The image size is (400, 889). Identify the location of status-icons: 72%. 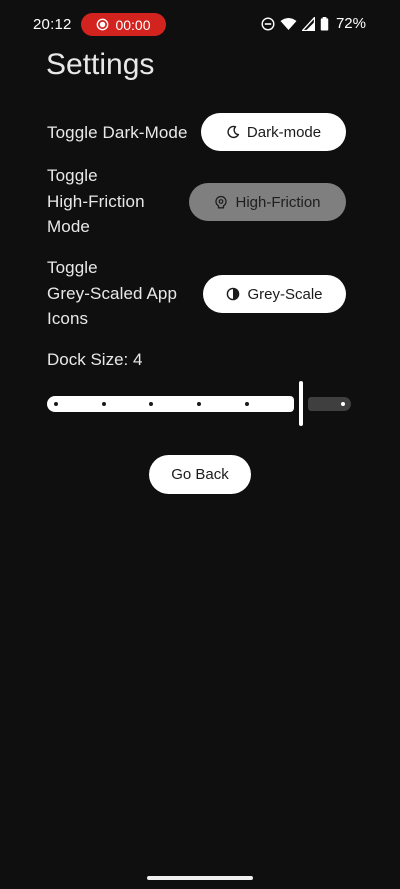
(313, 23).